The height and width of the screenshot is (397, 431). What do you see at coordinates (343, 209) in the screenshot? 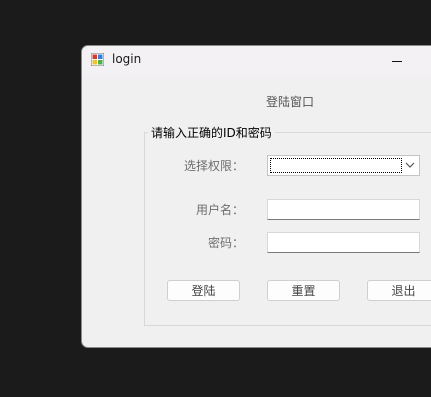
I see `username-input` at bounding box center [343, 209].